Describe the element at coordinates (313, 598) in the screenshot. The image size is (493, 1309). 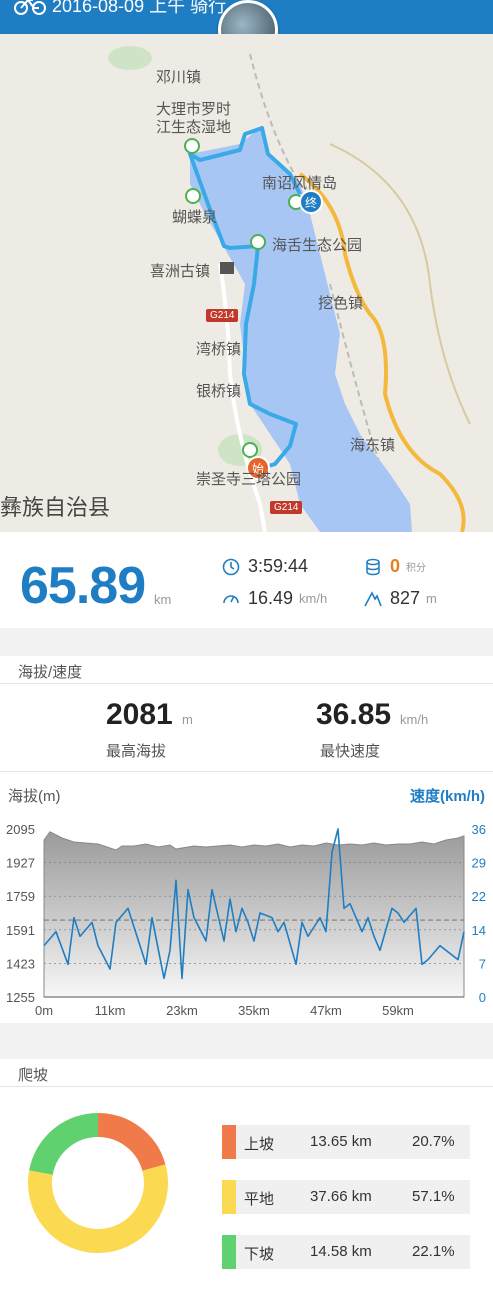
I see `avg-speed-unit: km/h` at that location.